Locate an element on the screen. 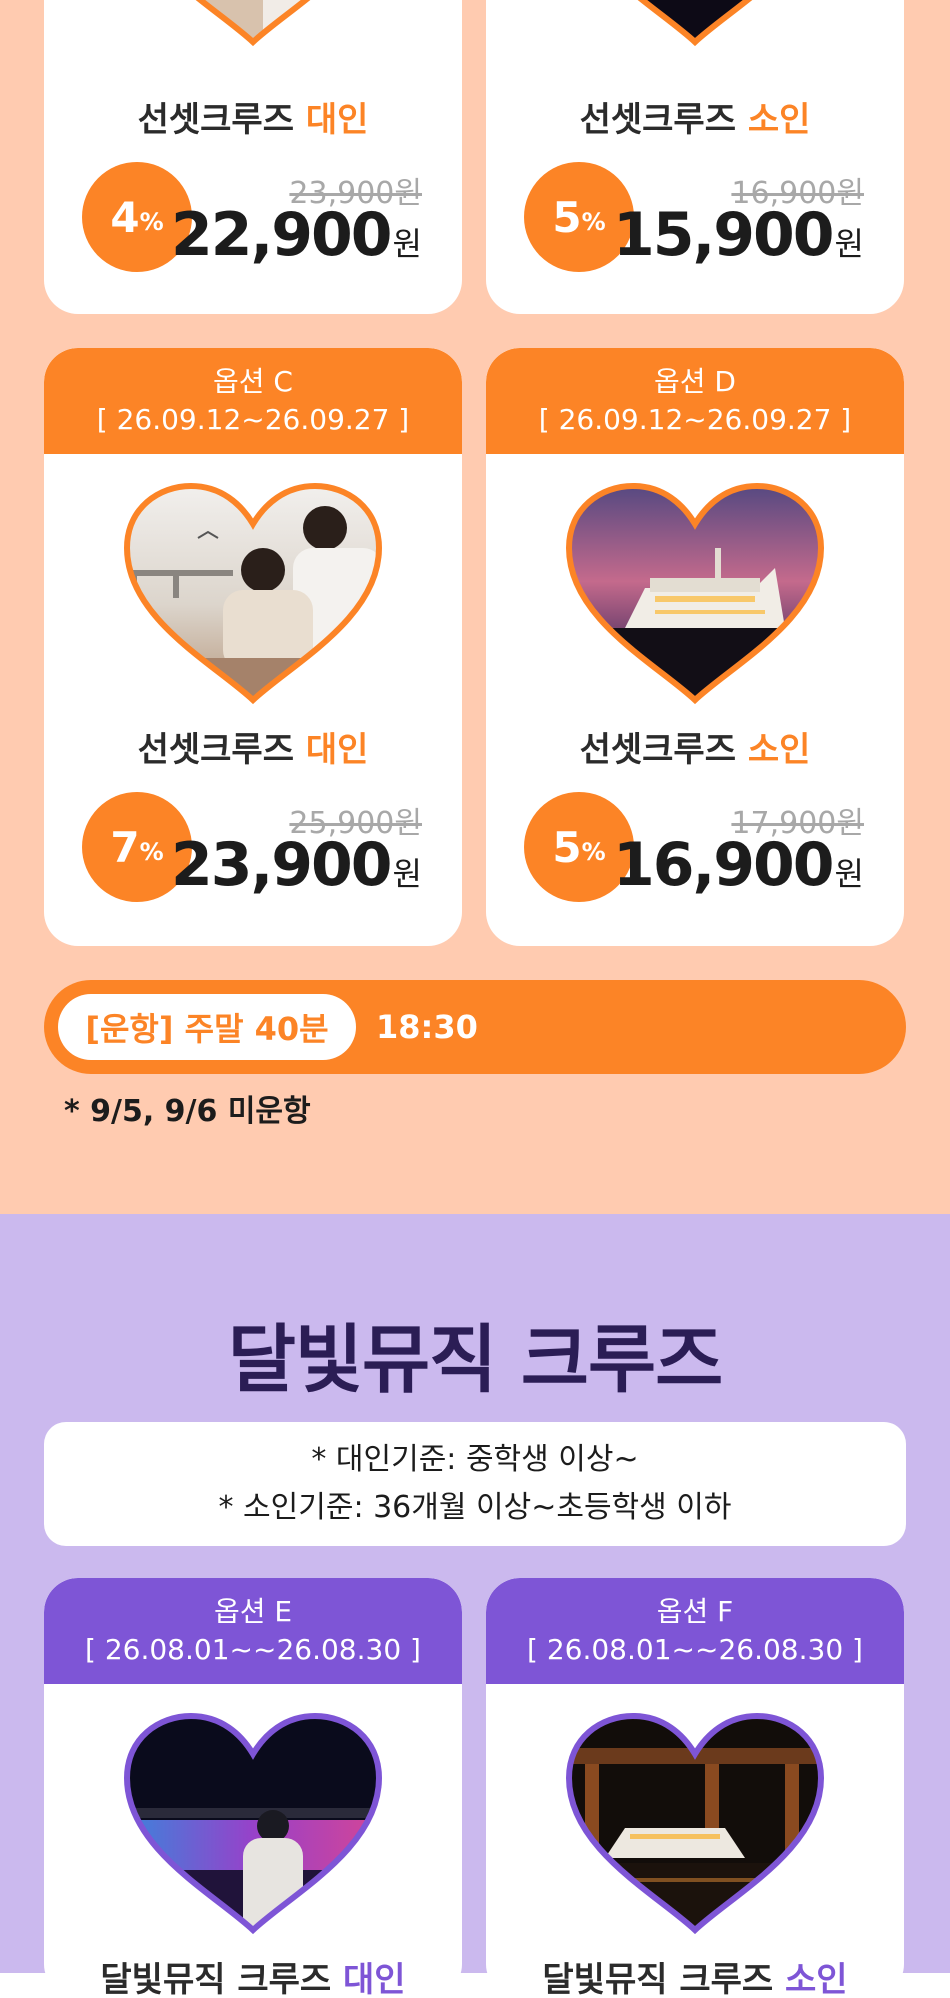 This screenshot has height=1998, width=950. schedule-label: [운항] 주말 40분 is located at coordinates (207, 1027).